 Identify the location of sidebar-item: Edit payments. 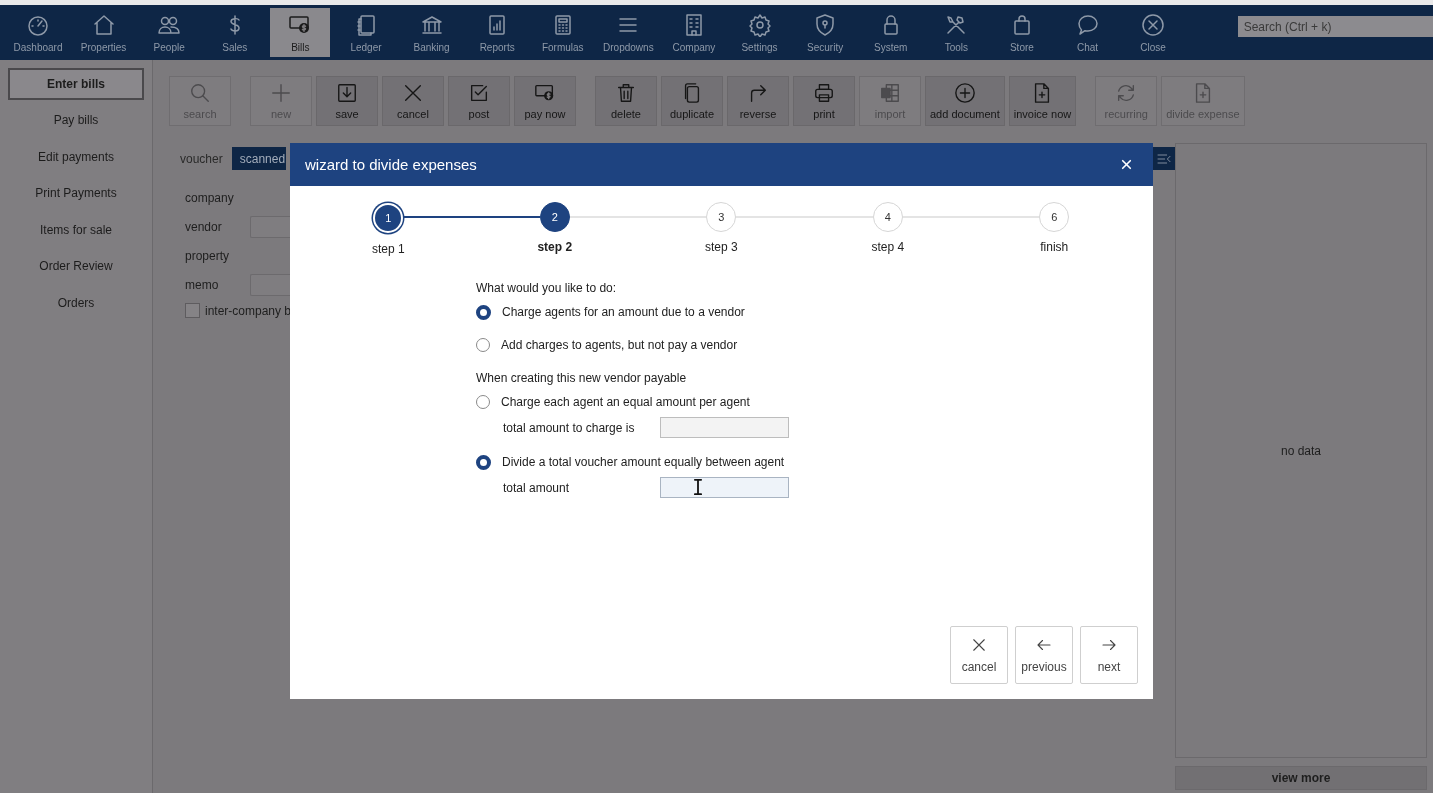
(76, 156).